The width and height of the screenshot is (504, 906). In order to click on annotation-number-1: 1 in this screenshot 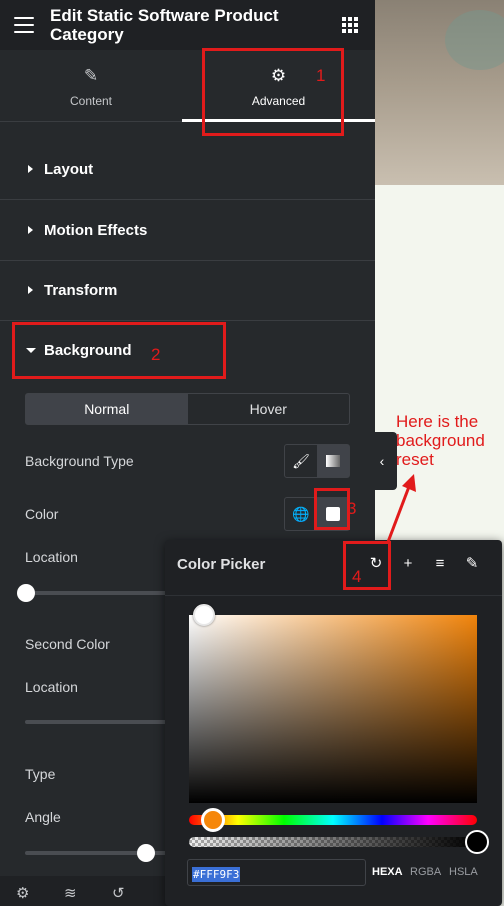, I will do `click(321, 75)`.